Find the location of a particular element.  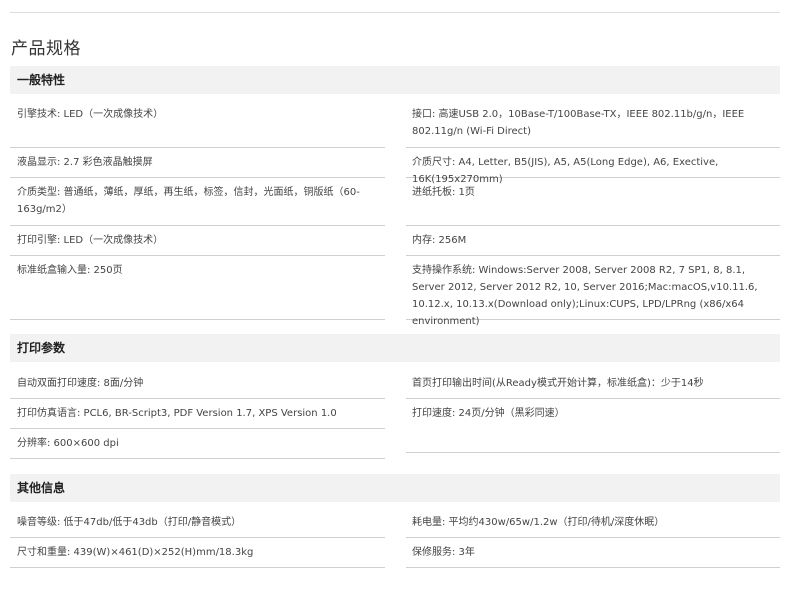

section-header-general: 一般特性 is located at coordinates (395, 80).